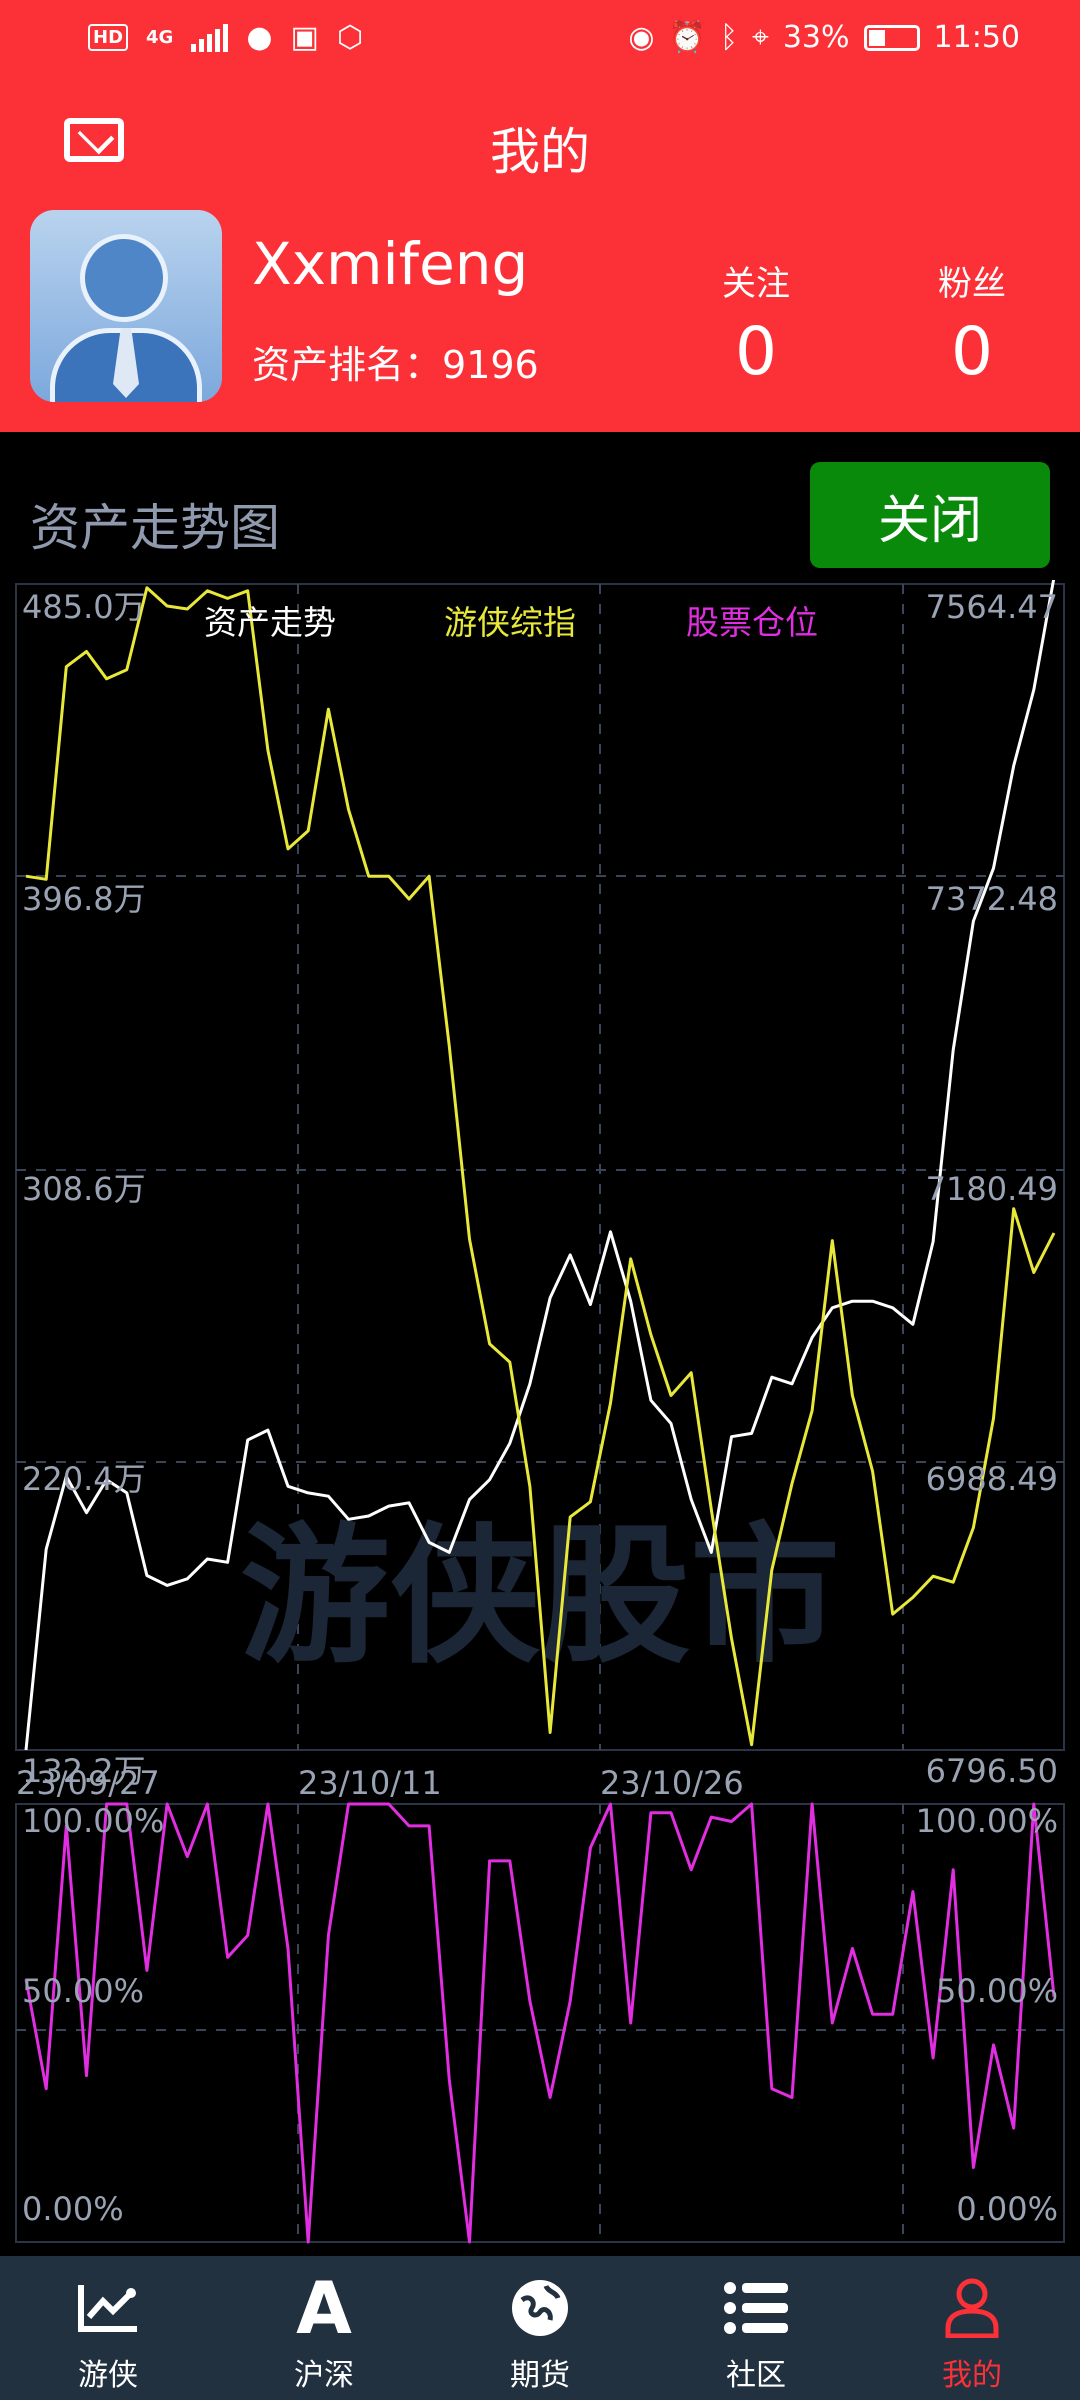 The width and height of the screenshot is (1080, 2400). Describe the element at coordinates (992, 1479) in the screenshot. I see `right-axis-tick: 6988.49` at that location.